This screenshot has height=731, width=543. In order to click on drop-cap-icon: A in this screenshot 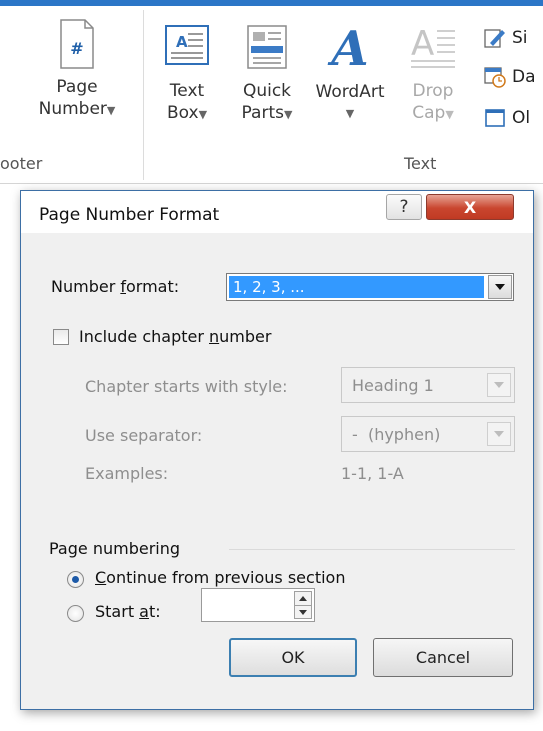, I will do `click(433, 46)`.